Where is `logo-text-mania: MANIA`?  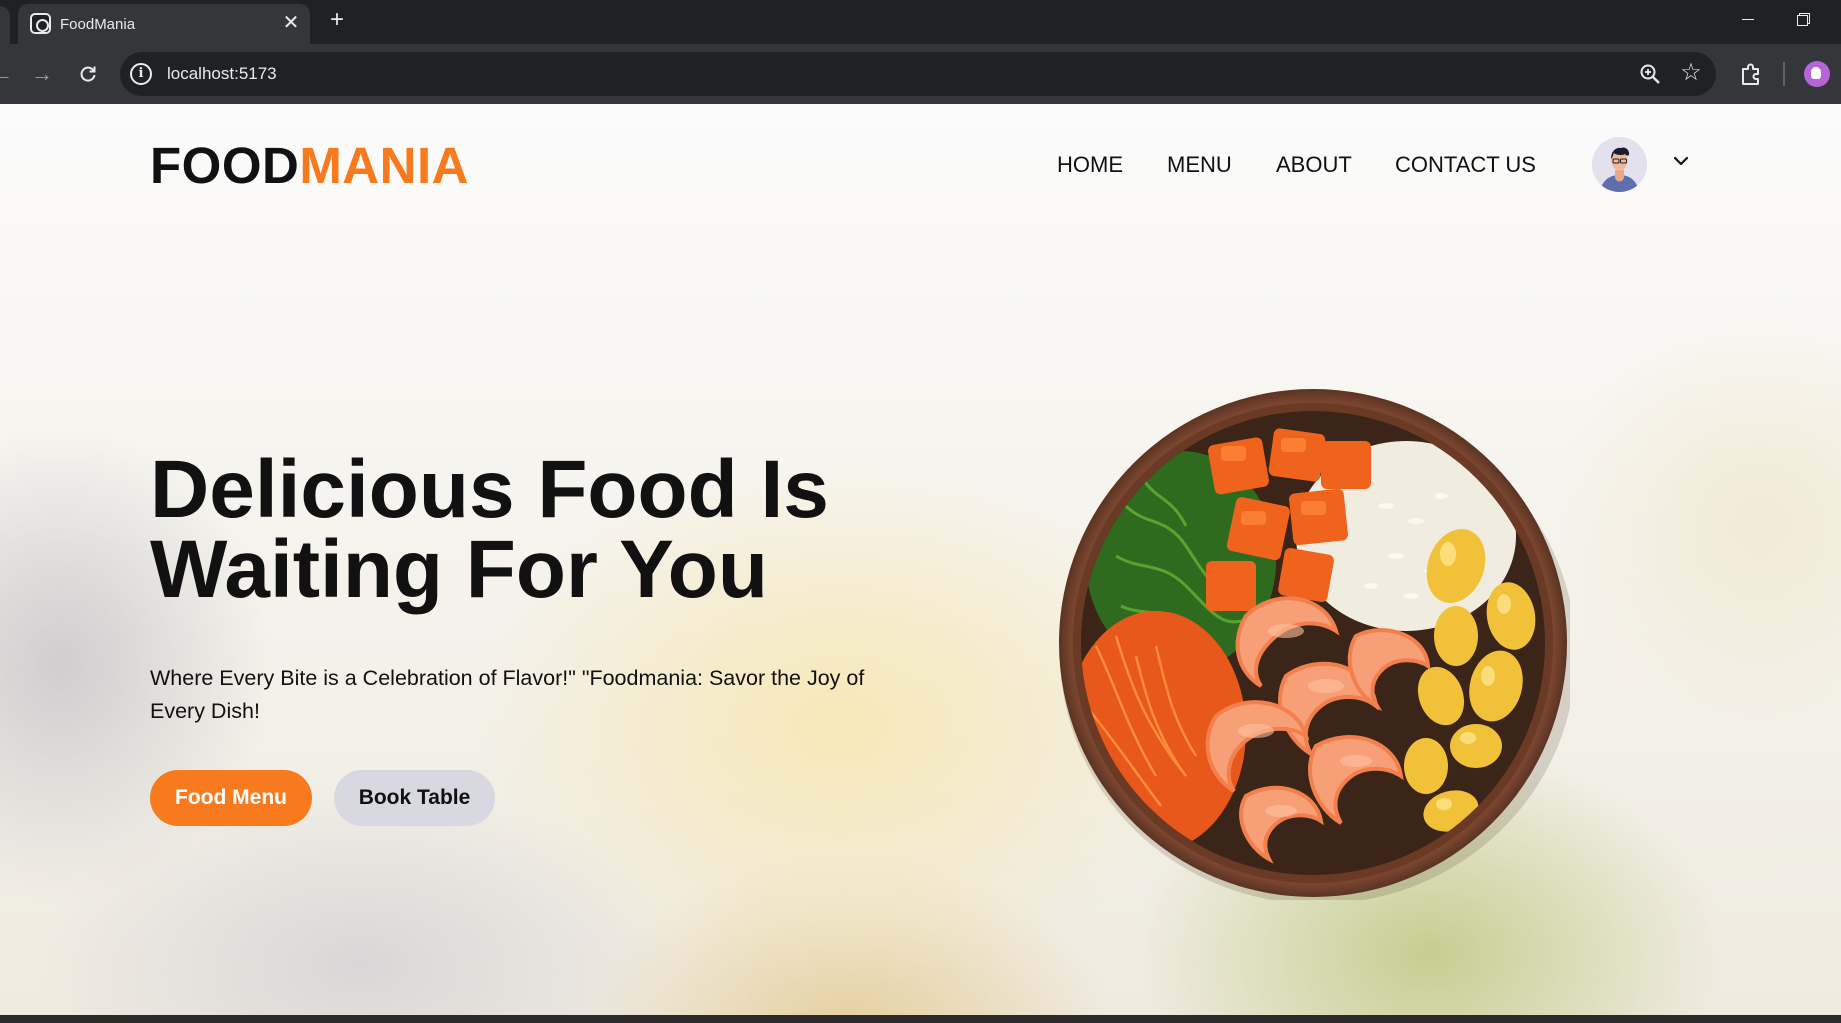
logo-text-mania: MANIA is located at coordinates (384, 165).